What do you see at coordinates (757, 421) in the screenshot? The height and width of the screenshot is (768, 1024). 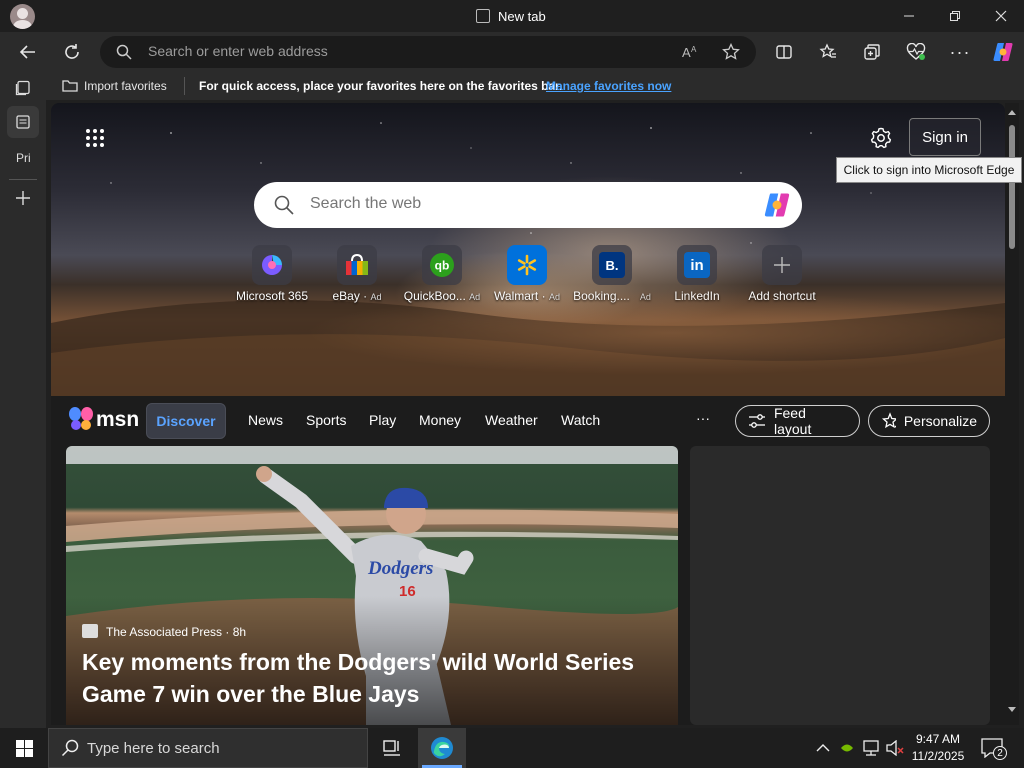 I see `sliders-icon` at bounding box center [757, 421].